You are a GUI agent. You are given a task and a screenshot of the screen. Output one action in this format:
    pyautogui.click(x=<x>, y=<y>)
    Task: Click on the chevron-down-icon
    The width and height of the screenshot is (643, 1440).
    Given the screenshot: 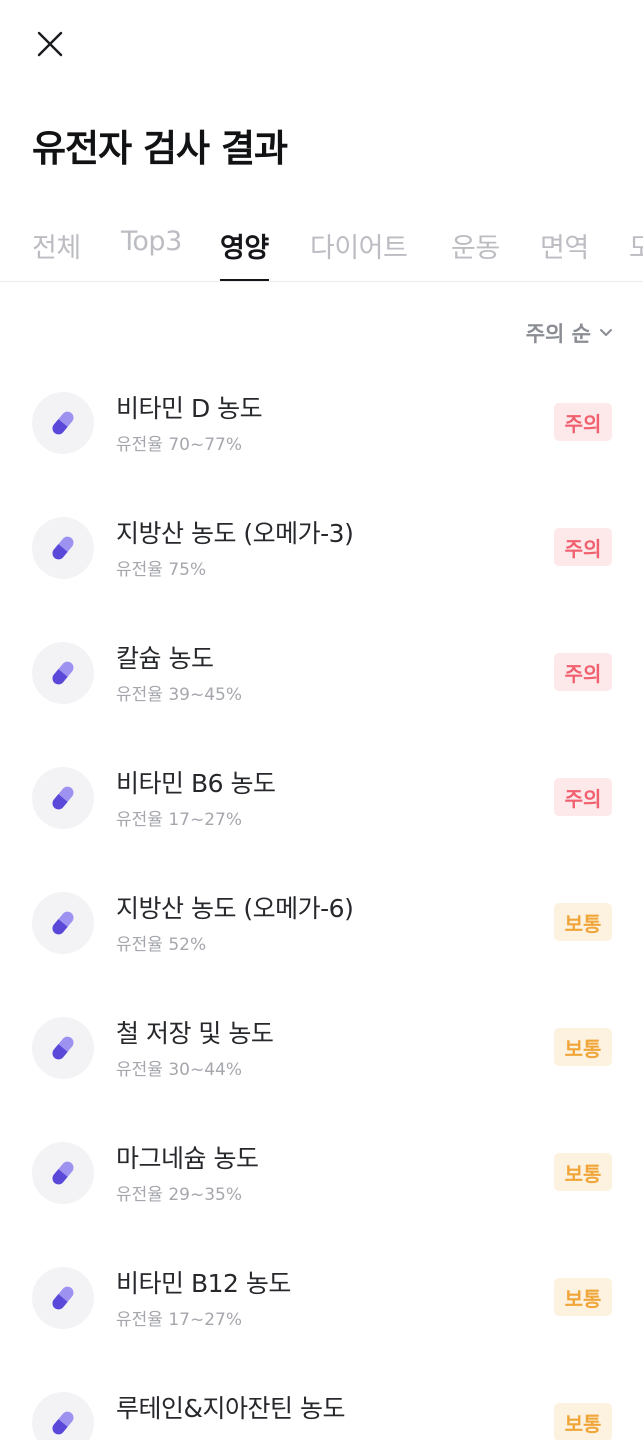 What is the action you would take?
    pyautogui.click(x=606, y=332)
    